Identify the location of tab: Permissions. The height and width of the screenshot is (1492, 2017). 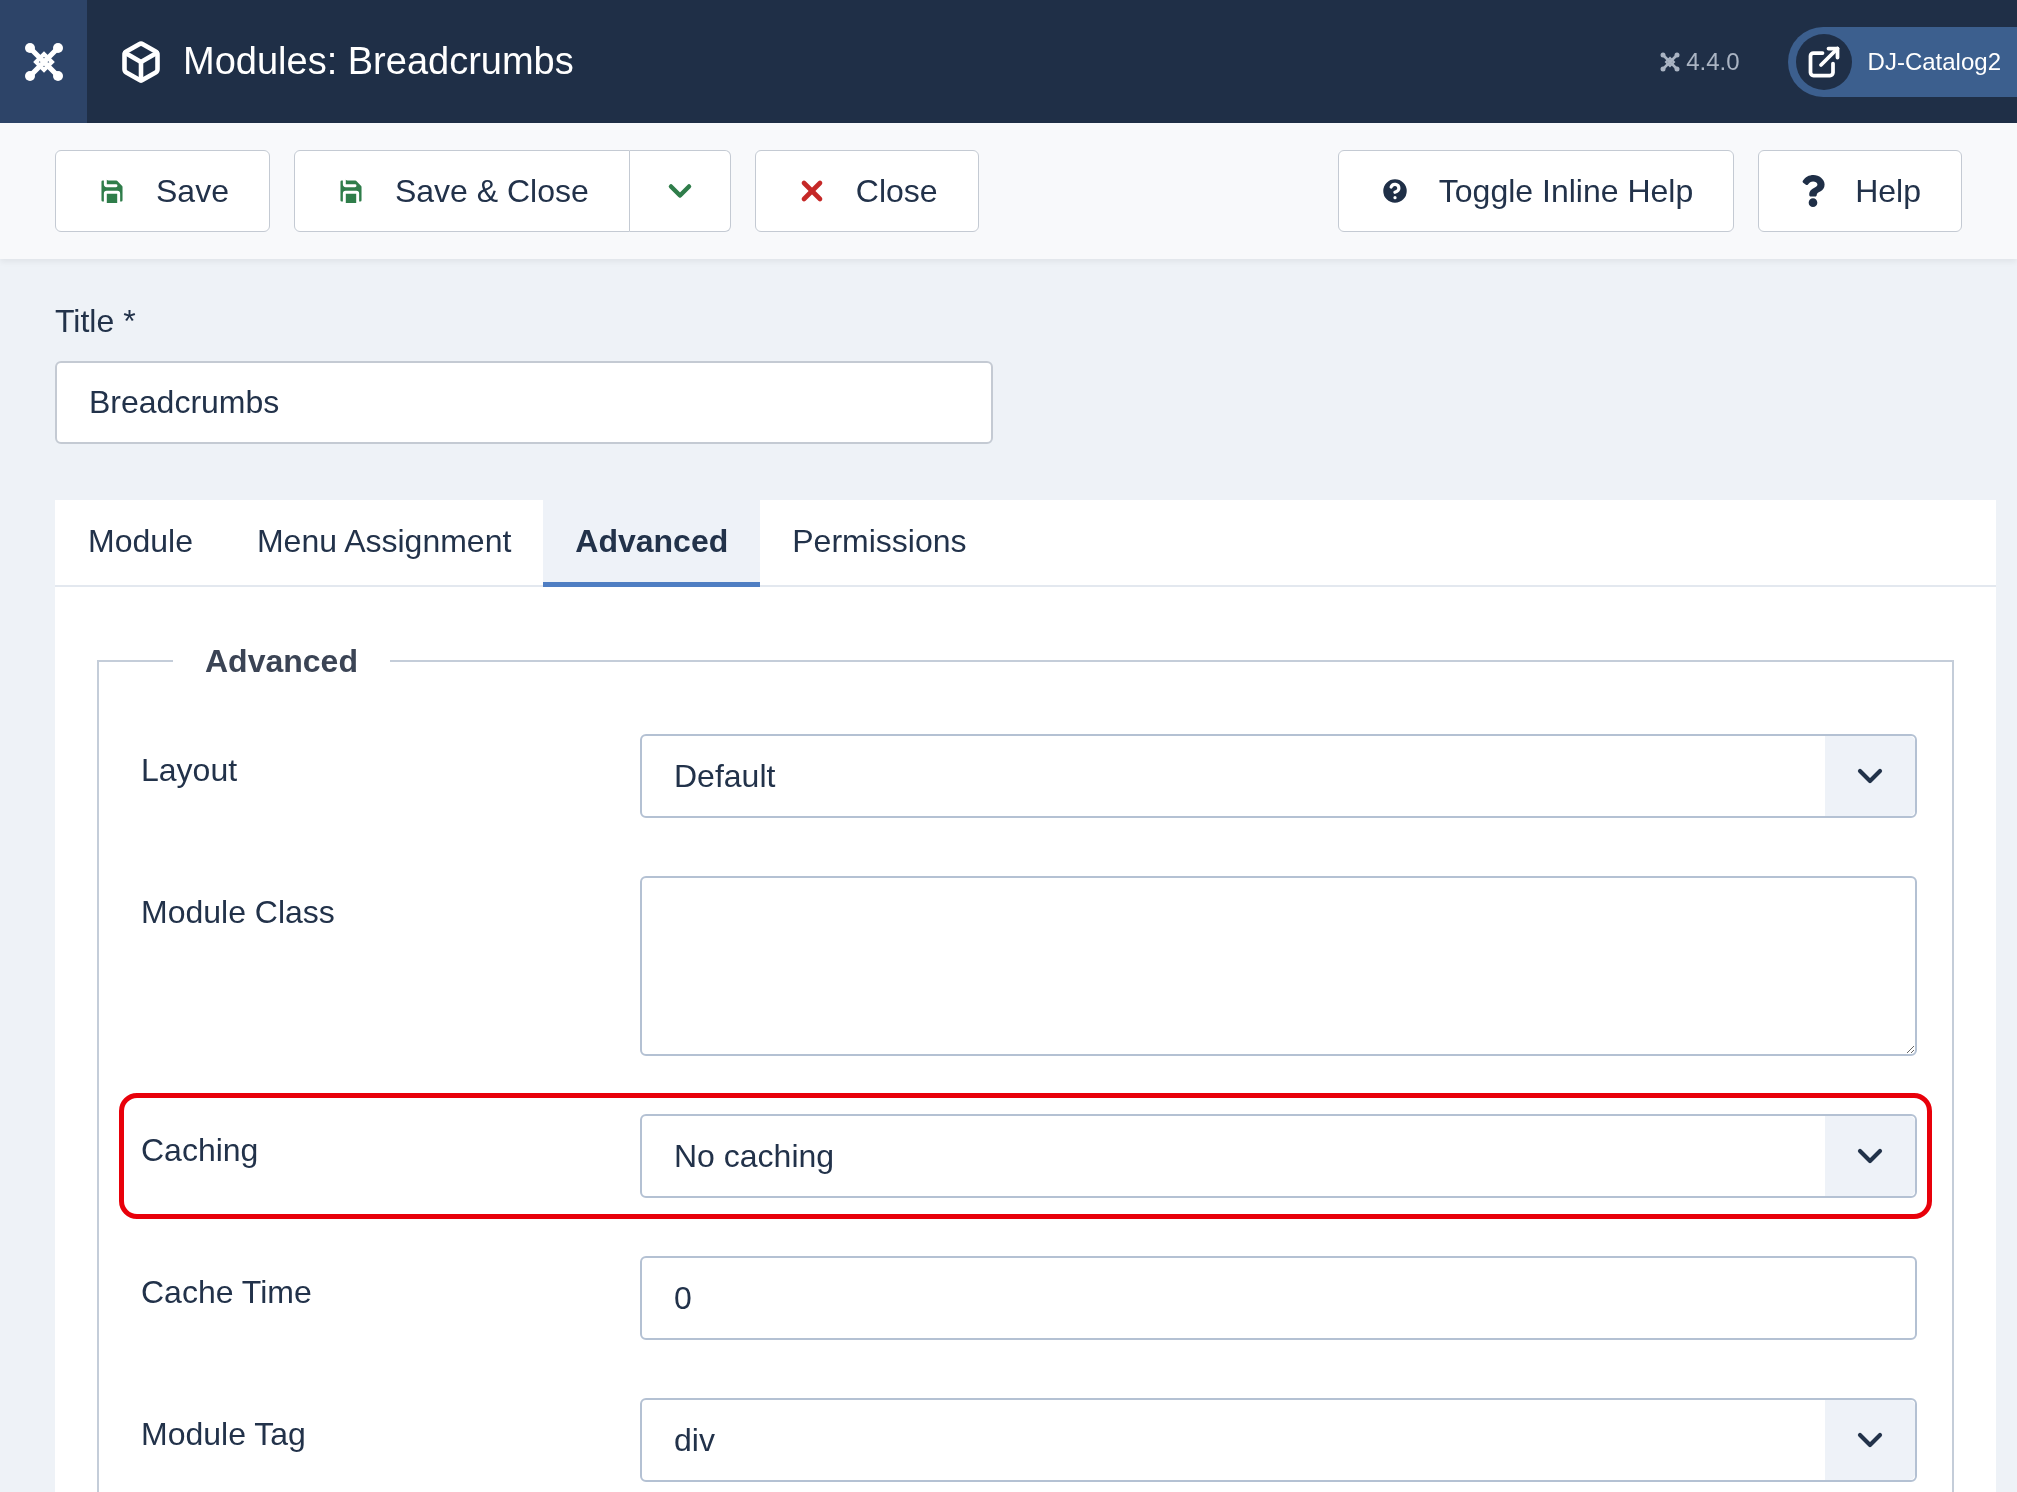
(879, 543).